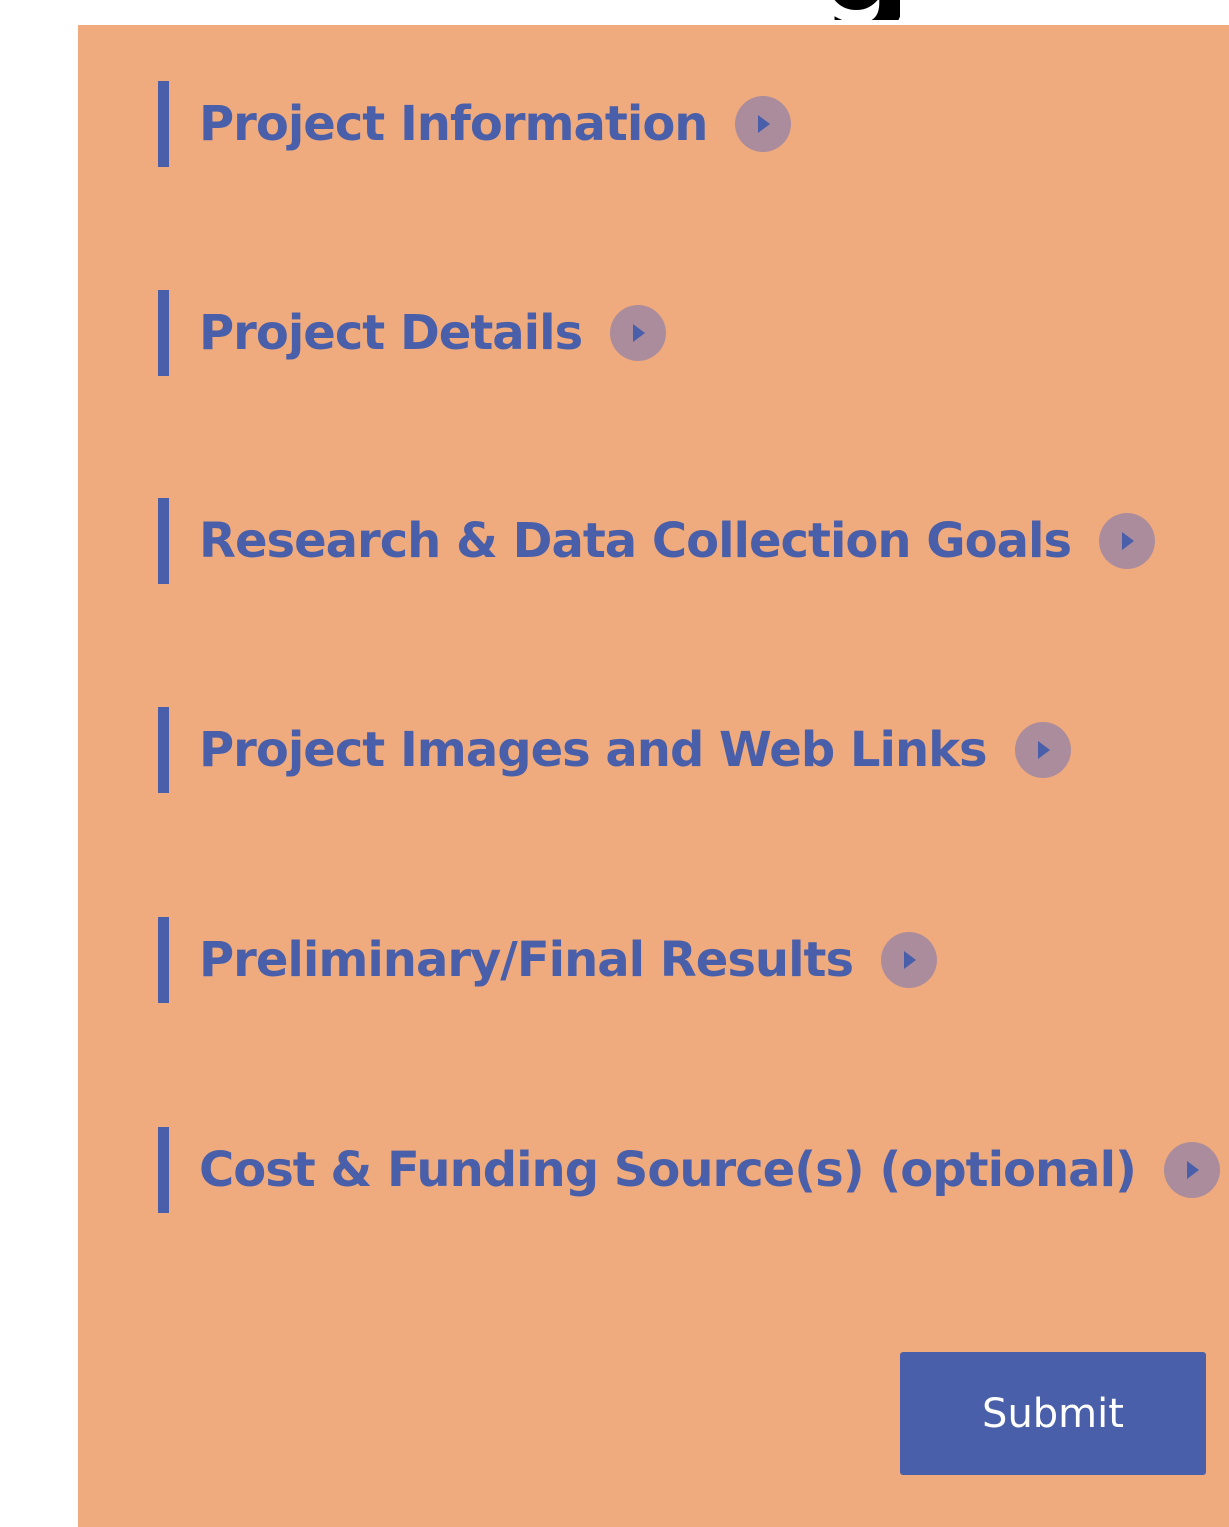 Image resolution: width=1229 pixels, height=1527 pixels. What do you see at coordinates (860, 10) in the screenshot?
I see `cropped-heading-fragment: g` at bounding box center [860, 10].